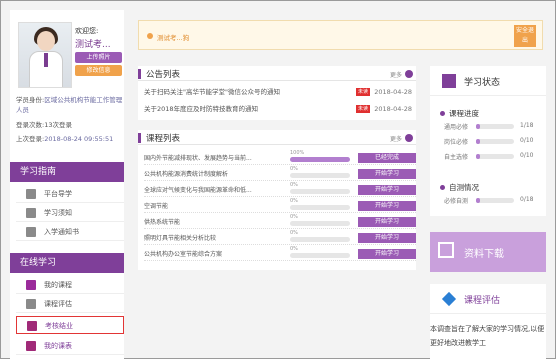  Describe the element at coordinates (70, 194) in the screenshot. I see `menu-item-platform-guide: 平台导学` at that location.